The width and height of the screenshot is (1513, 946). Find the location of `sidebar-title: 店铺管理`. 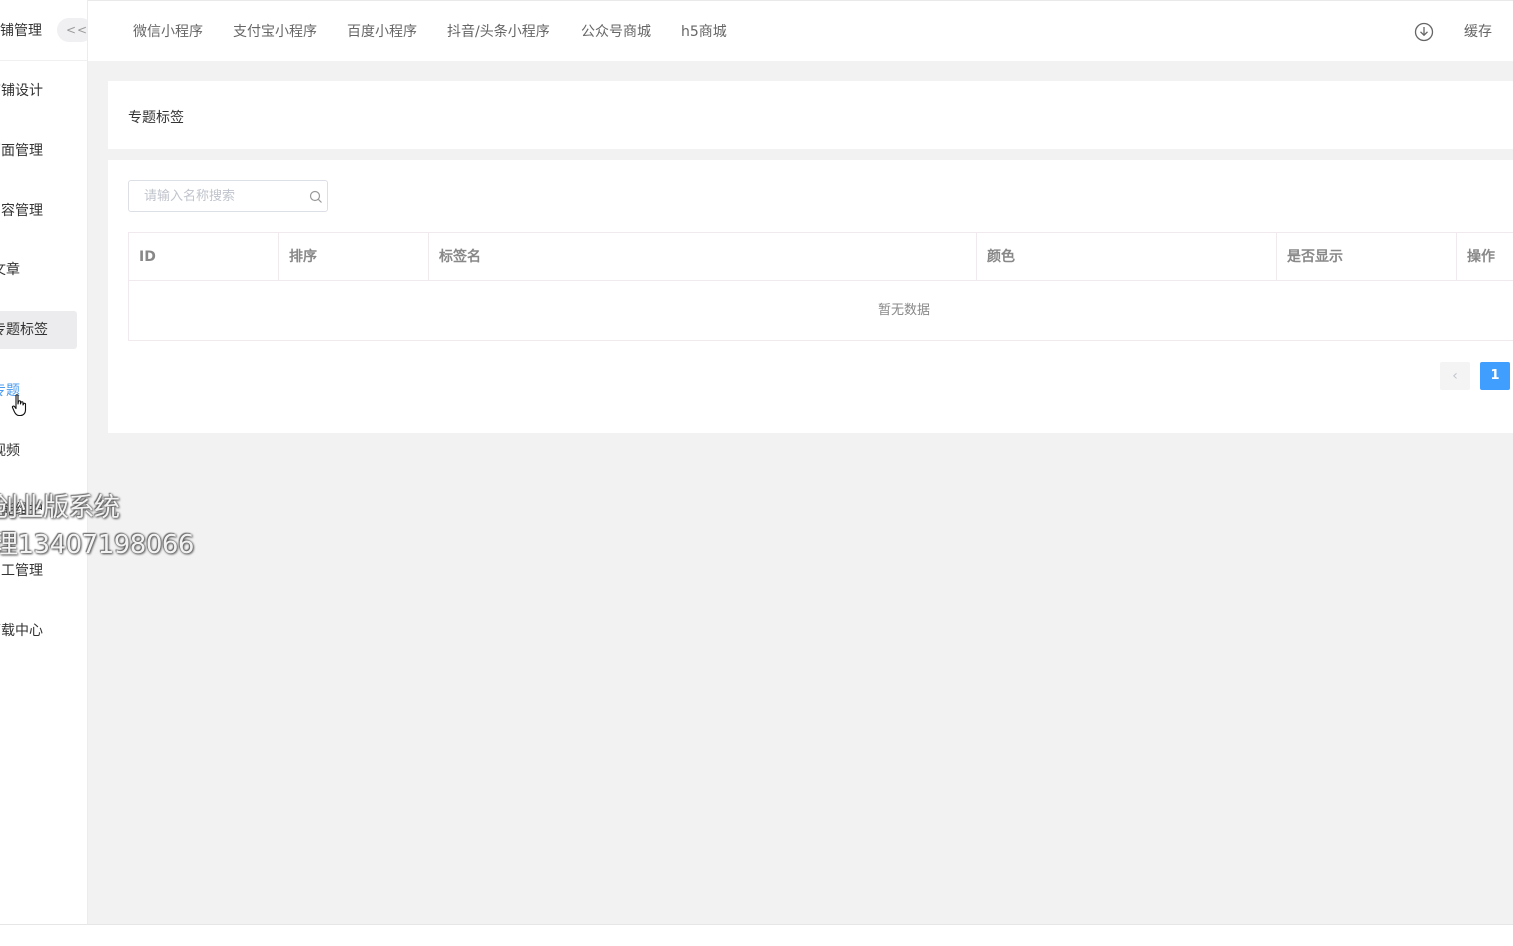

sidebar-title: 店铺管理 is located at coordinates (21, 31).